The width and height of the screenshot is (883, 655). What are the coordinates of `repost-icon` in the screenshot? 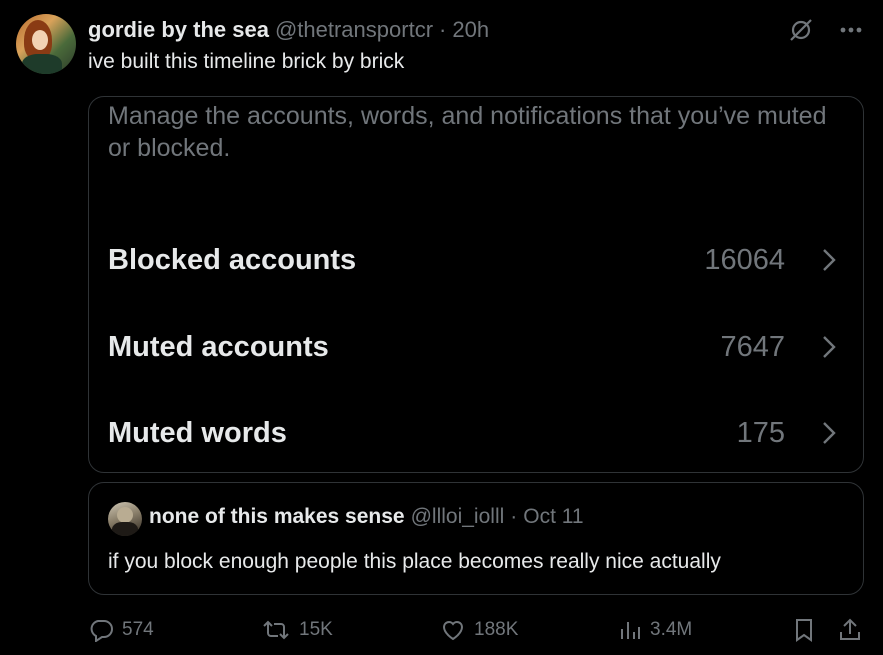 It's located at (276, 630).